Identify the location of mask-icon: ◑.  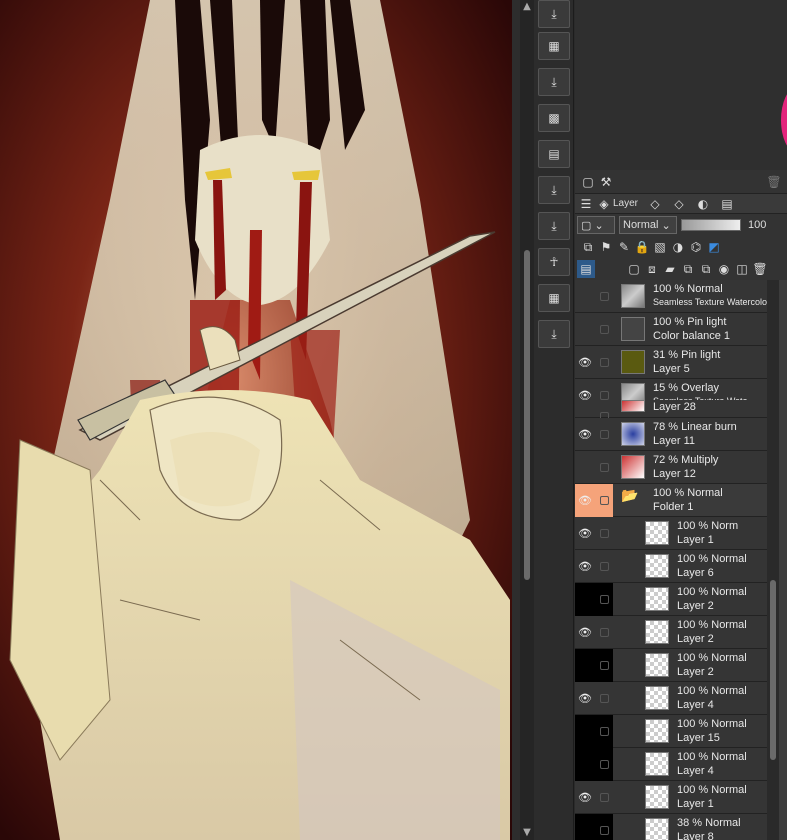
(678, 247).